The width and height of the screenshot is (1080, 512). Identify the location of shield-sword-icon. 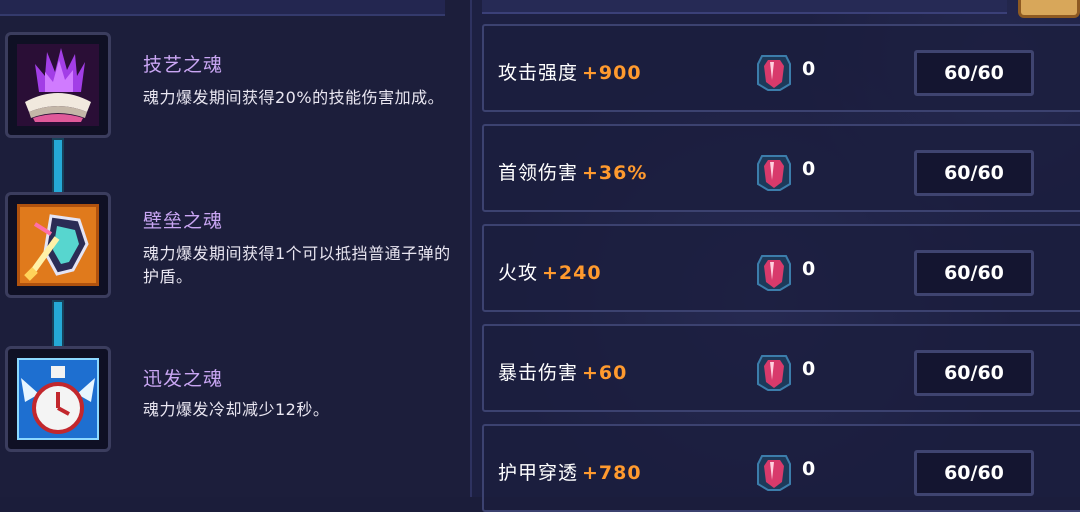
(58, 245).